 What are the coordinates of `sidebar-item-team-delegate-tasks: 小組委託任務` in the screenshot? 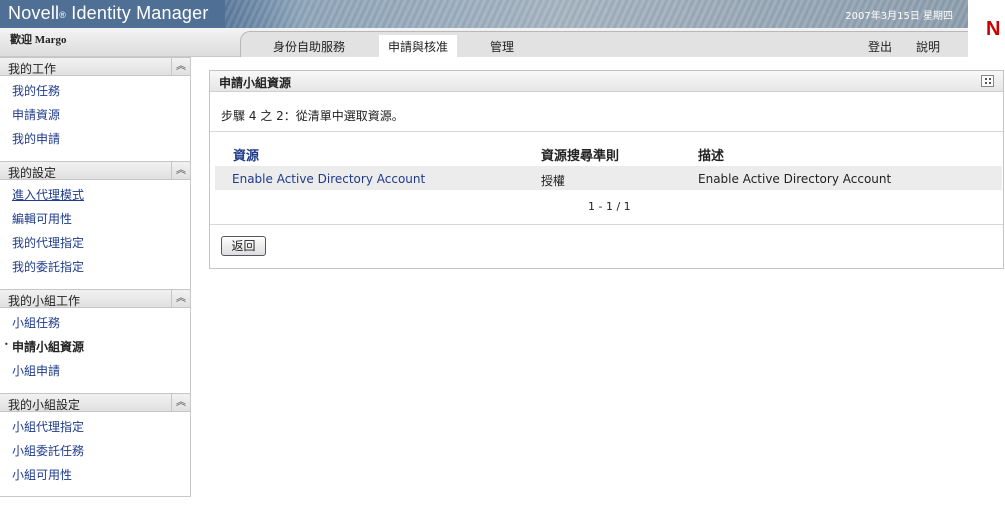 It's located at (48, 450).